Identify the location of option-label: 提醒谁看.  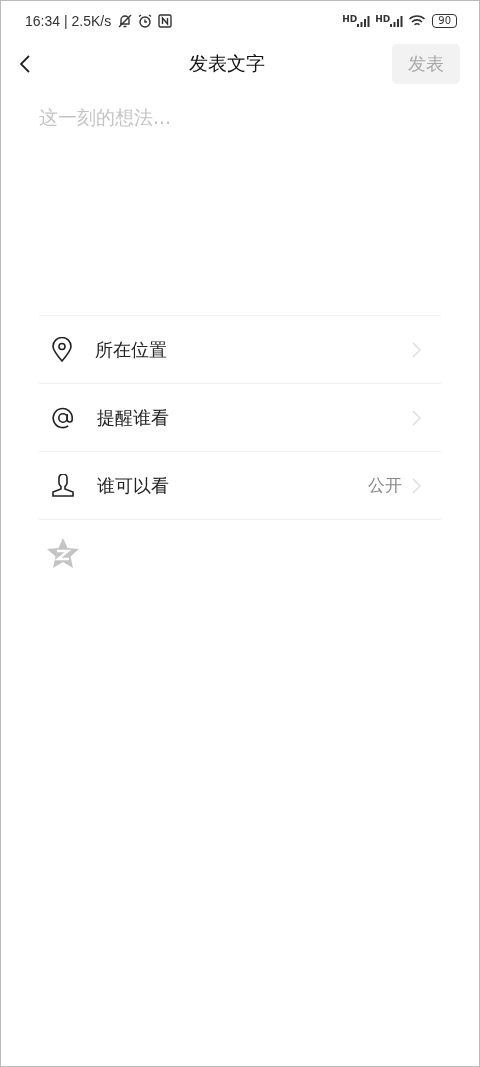
(133, 417).